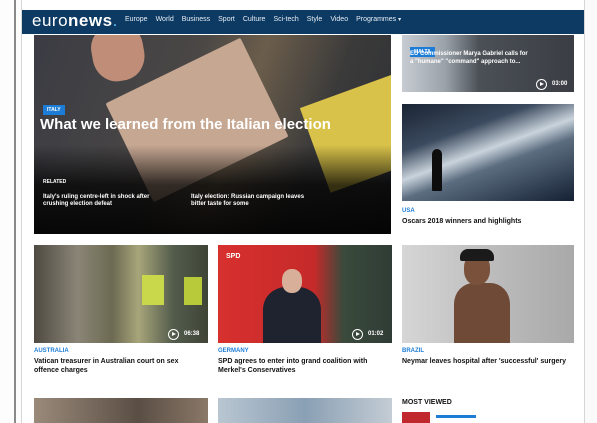  What do you see at coordinates (75, 21) in the screenshot?
I see `euronews-logo: euronews.` at bounding box center [75, 21].